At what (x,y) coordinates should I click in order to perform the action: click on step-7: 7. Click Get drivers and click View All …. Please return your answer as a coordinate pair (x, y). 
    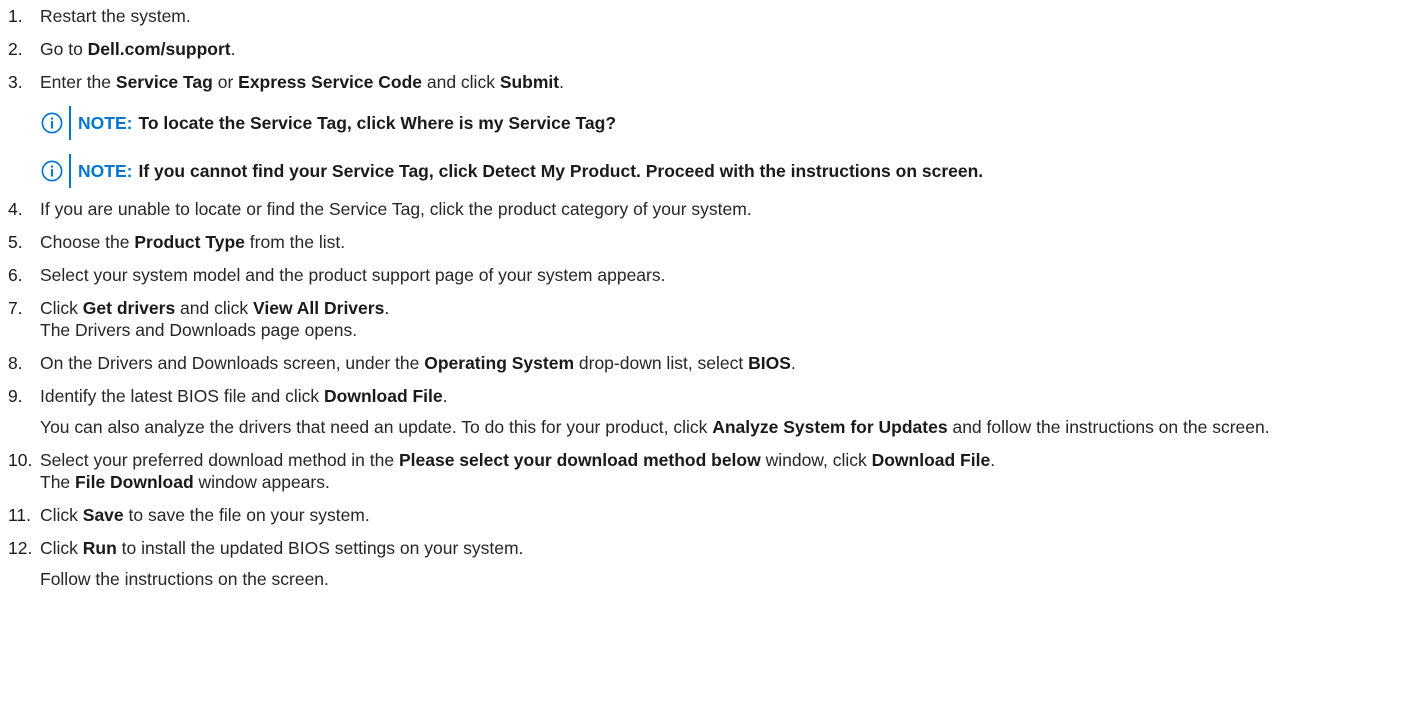
    Looking at the image, I should click on (706, 319).